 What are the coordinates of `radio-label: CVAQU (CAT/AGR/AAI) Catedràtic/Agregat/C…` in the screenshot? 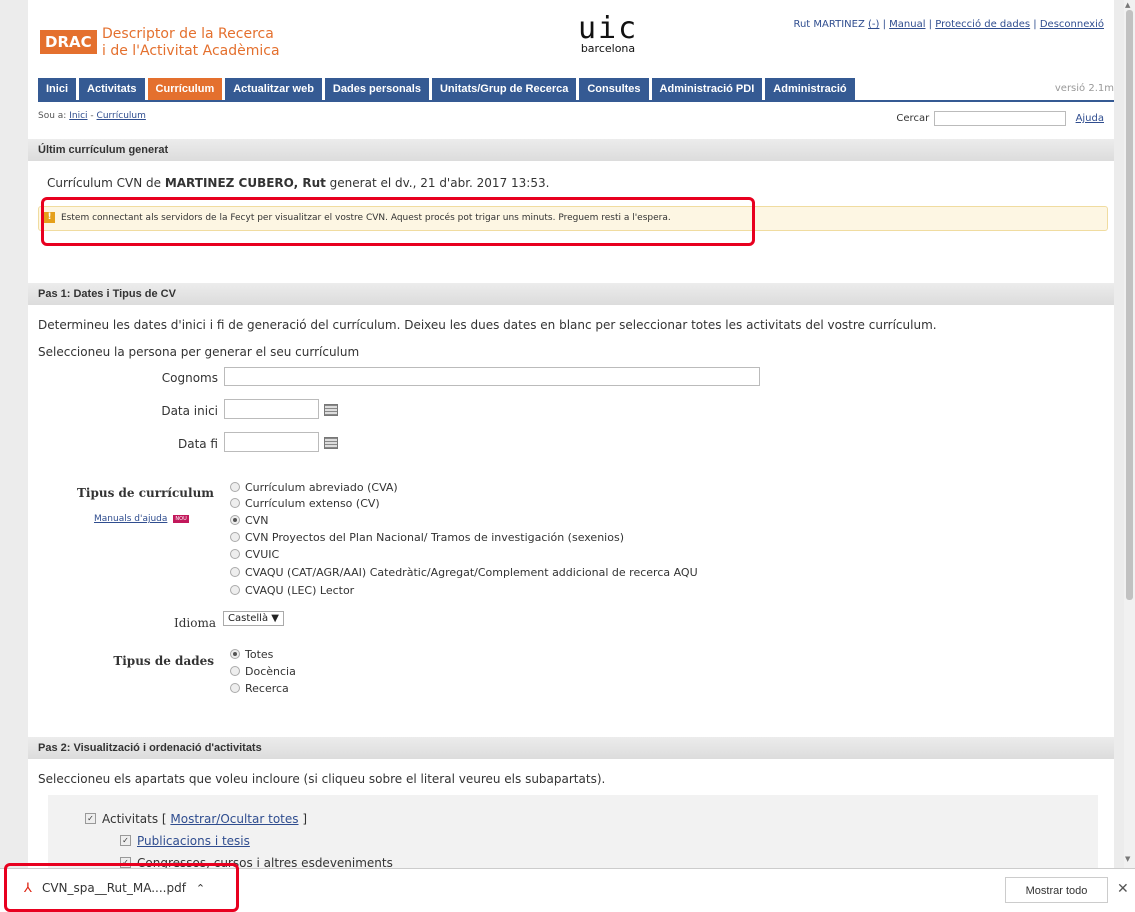 It's located at (471, 572).